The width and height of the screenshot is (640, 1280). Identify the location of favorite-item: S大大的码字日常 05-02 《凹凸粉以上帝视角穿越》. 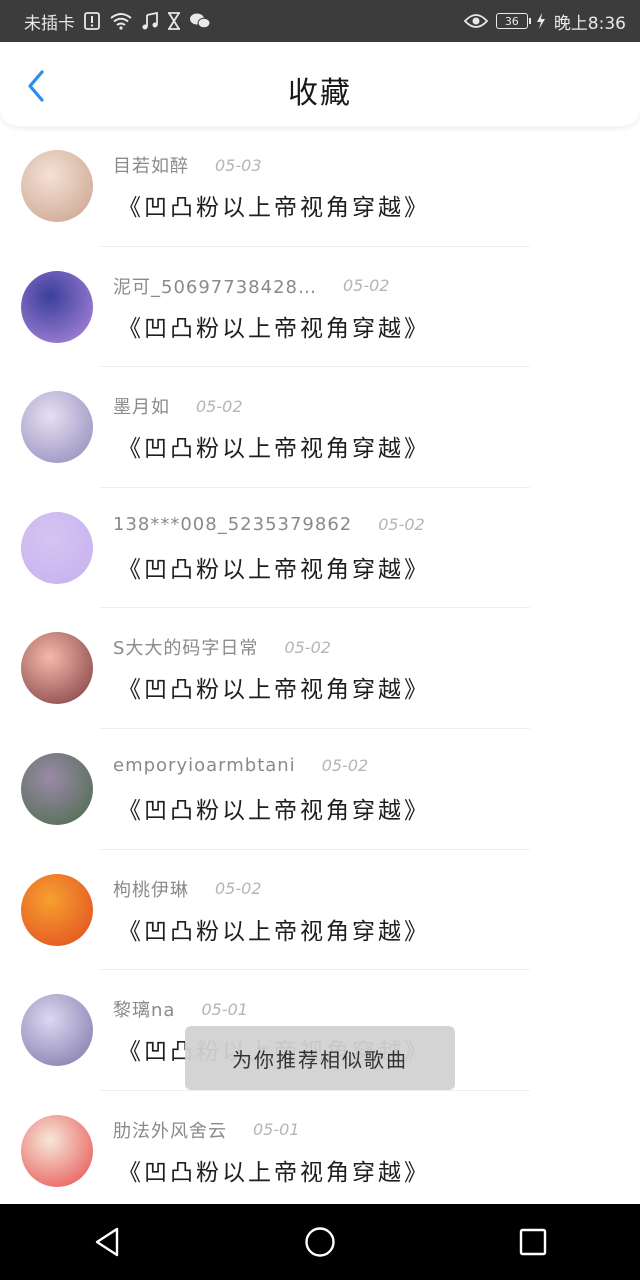
(320, 668).